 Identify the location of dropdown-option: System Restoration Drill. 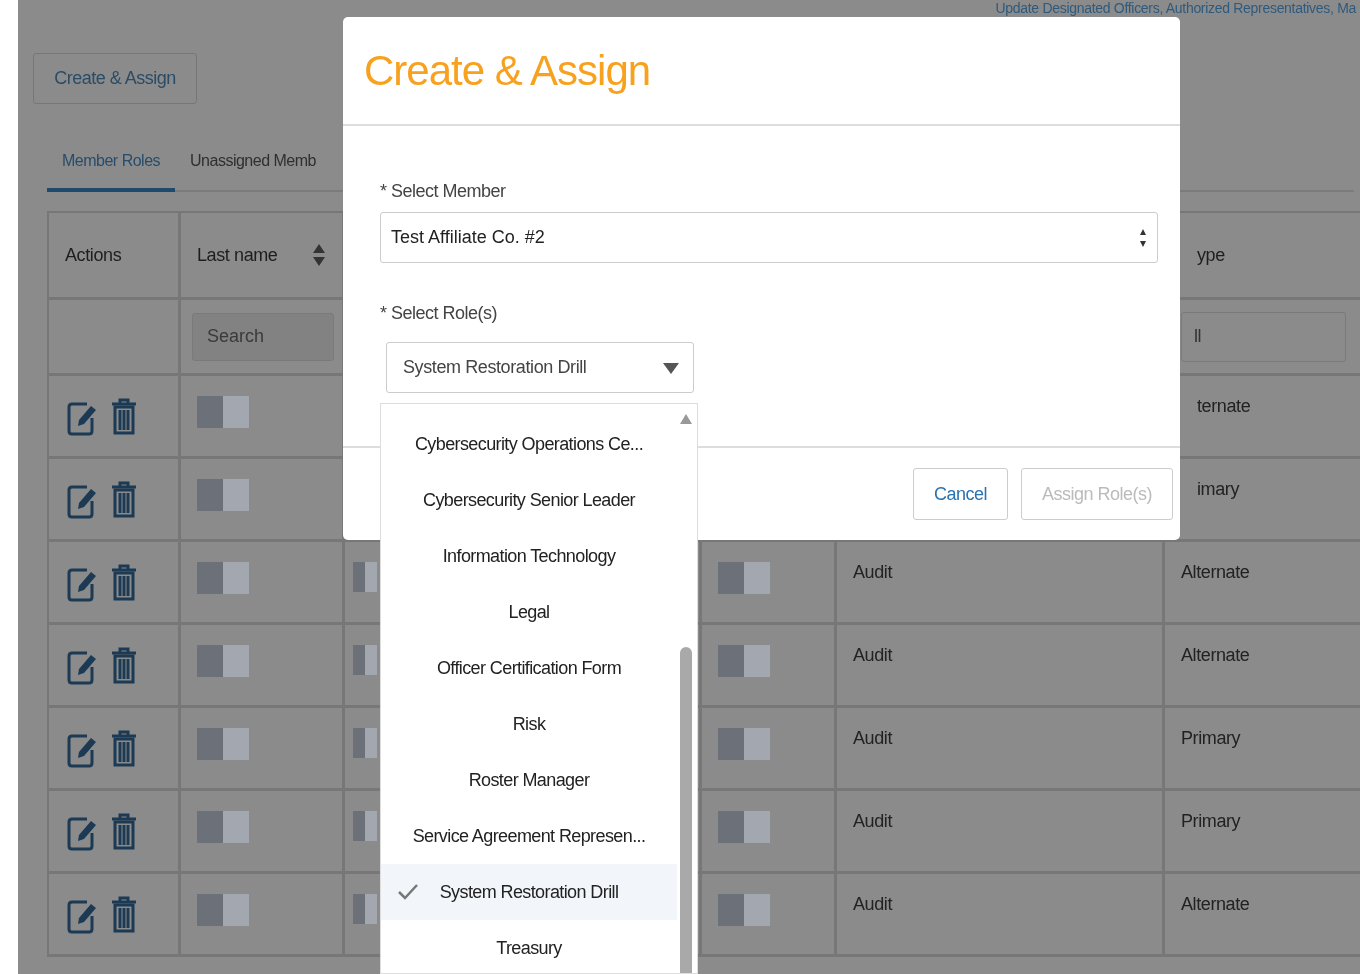
(529, 892).